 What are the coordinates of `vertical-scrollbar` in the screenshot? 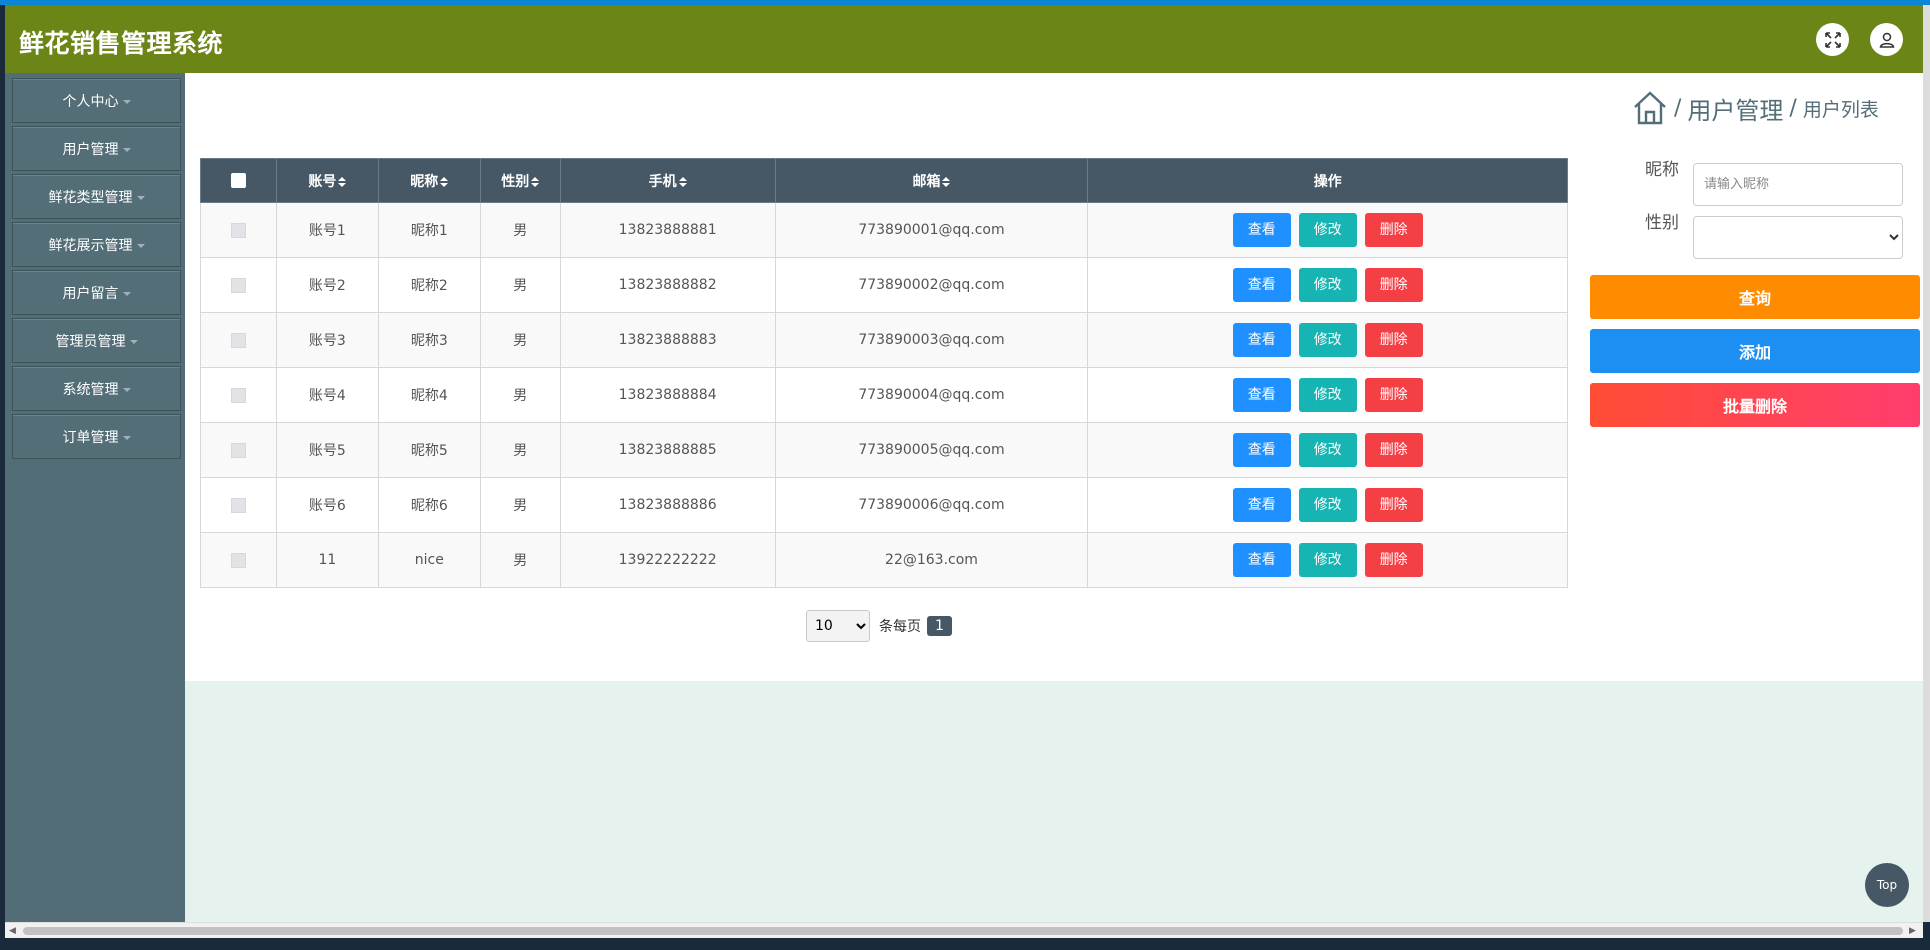 It's located at (1926, 463).